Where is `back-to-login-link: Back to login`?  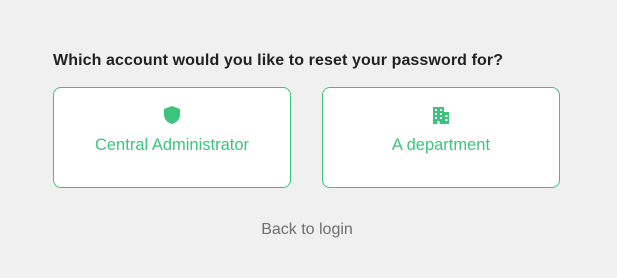 back-to-login-link: Back to login is located at coordinates (307, 230).